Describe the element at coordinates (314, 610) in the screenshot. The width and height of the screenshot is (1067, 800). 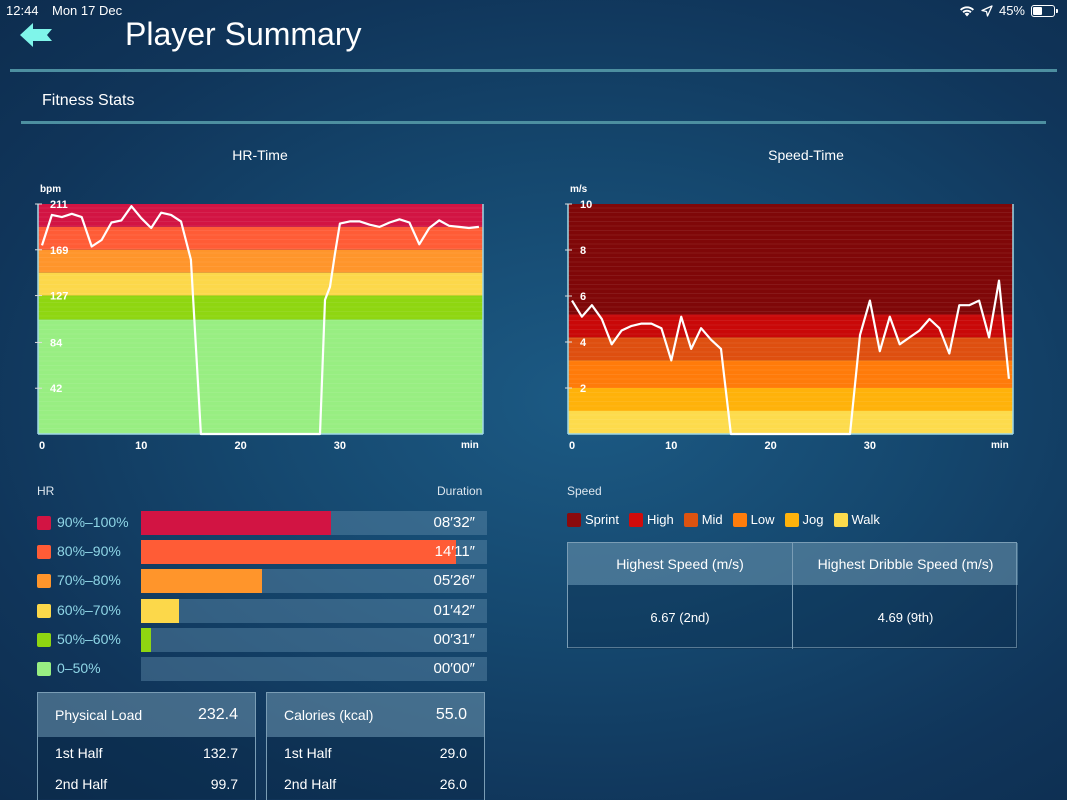
I see `zone-duration-bar: 01′42″` at that location.